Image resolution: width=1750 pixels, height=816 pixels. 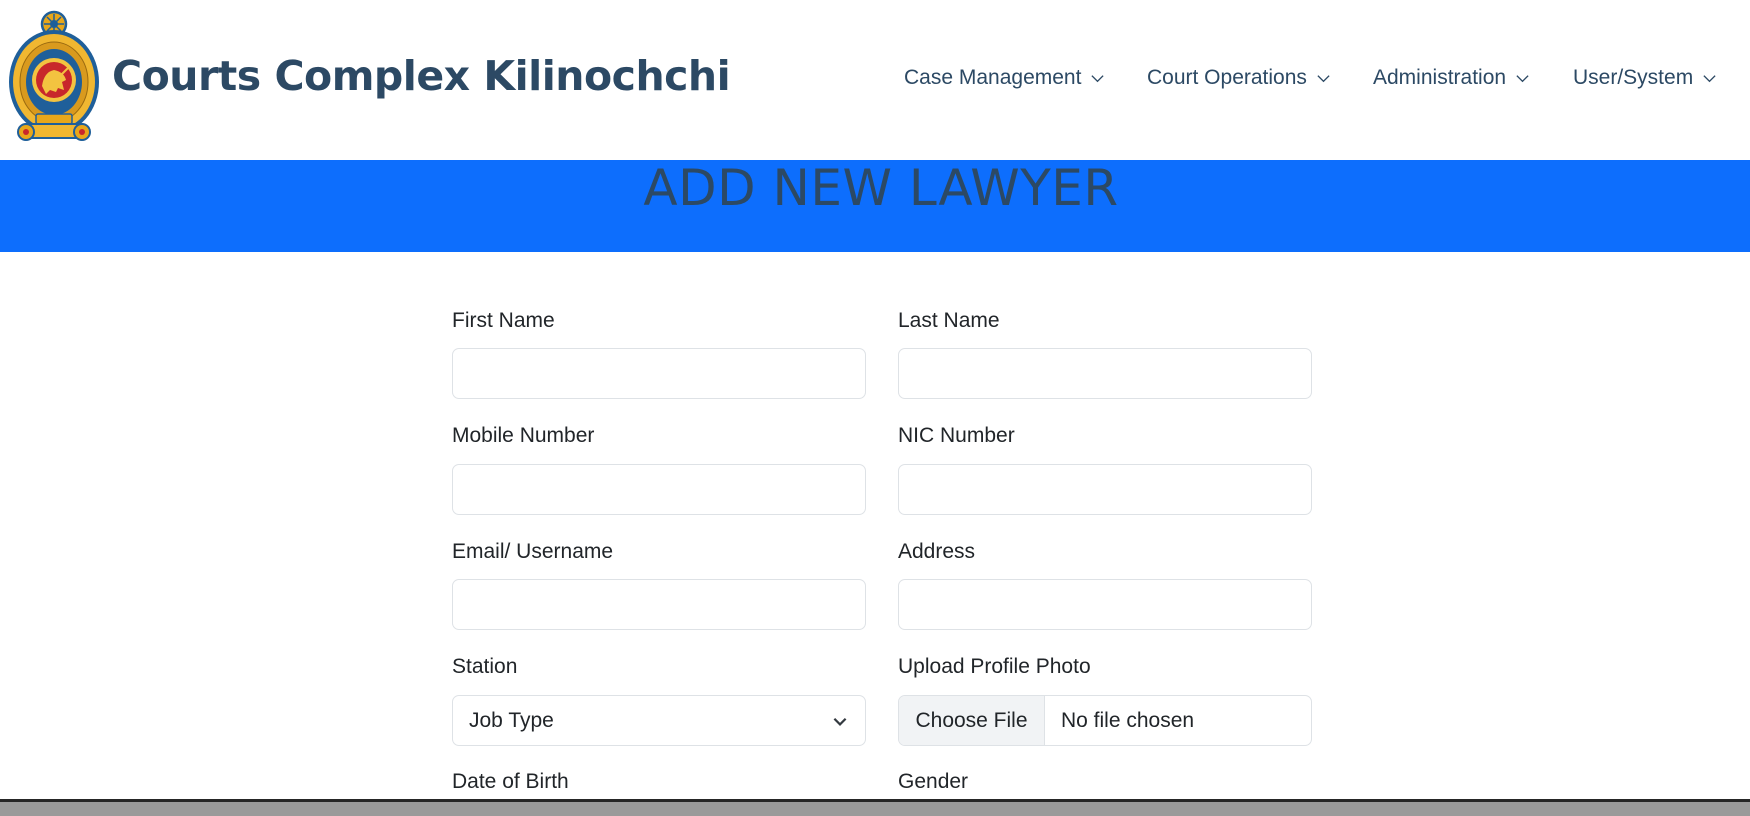 I want to click on mobile-number-label: Mobile Number, so click(x=523, y=435).